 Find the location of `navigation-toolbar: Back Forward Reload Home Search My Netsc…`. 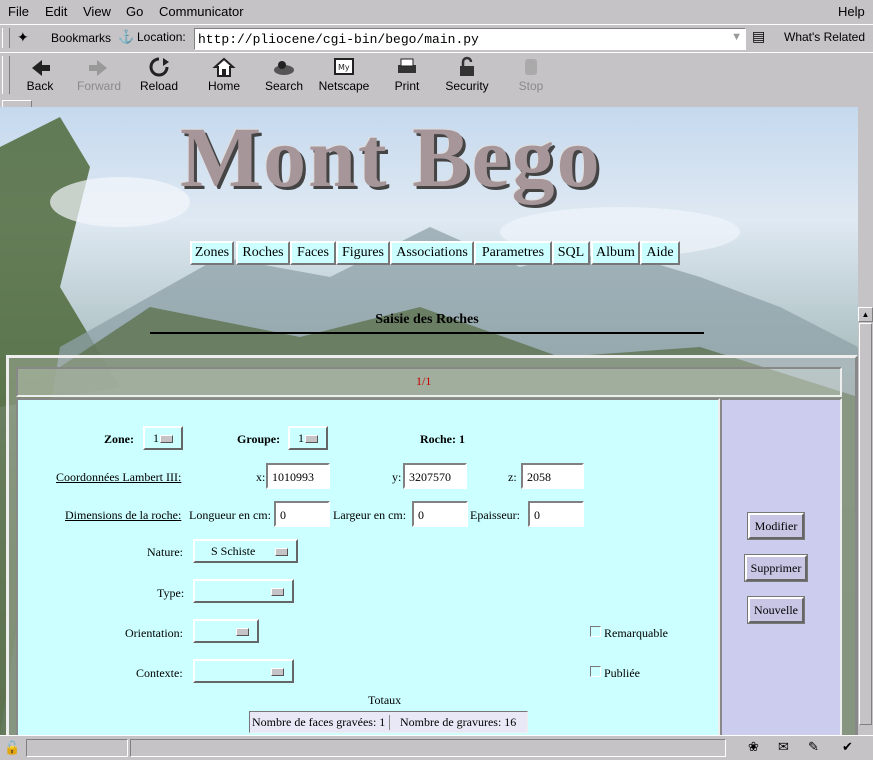

navigation-toolbar: Back Forward Reload Home Search My Netsc… is located at coordinates (436, 76).